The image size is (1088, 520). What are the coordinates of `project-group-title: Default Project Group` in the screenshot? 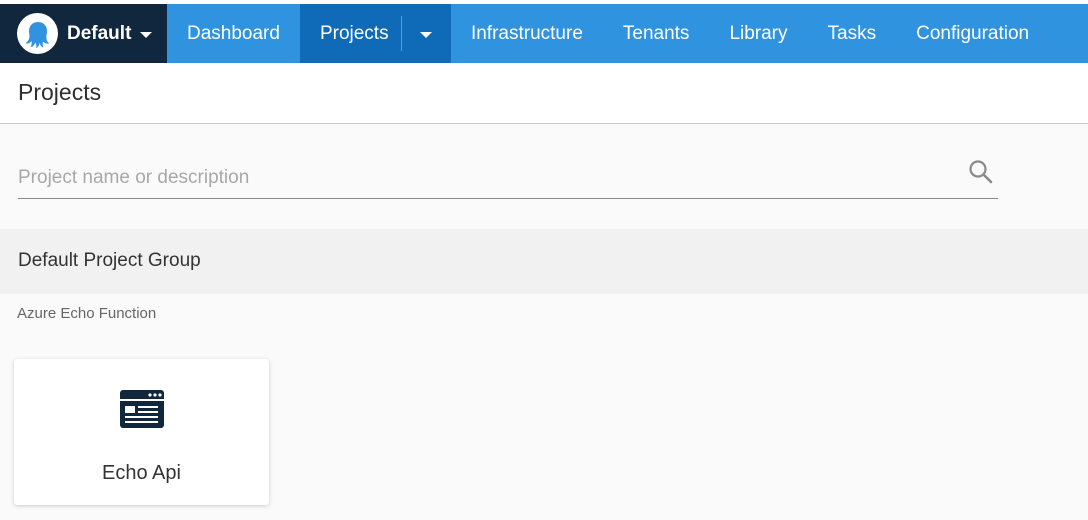 It's located at (109, 260).